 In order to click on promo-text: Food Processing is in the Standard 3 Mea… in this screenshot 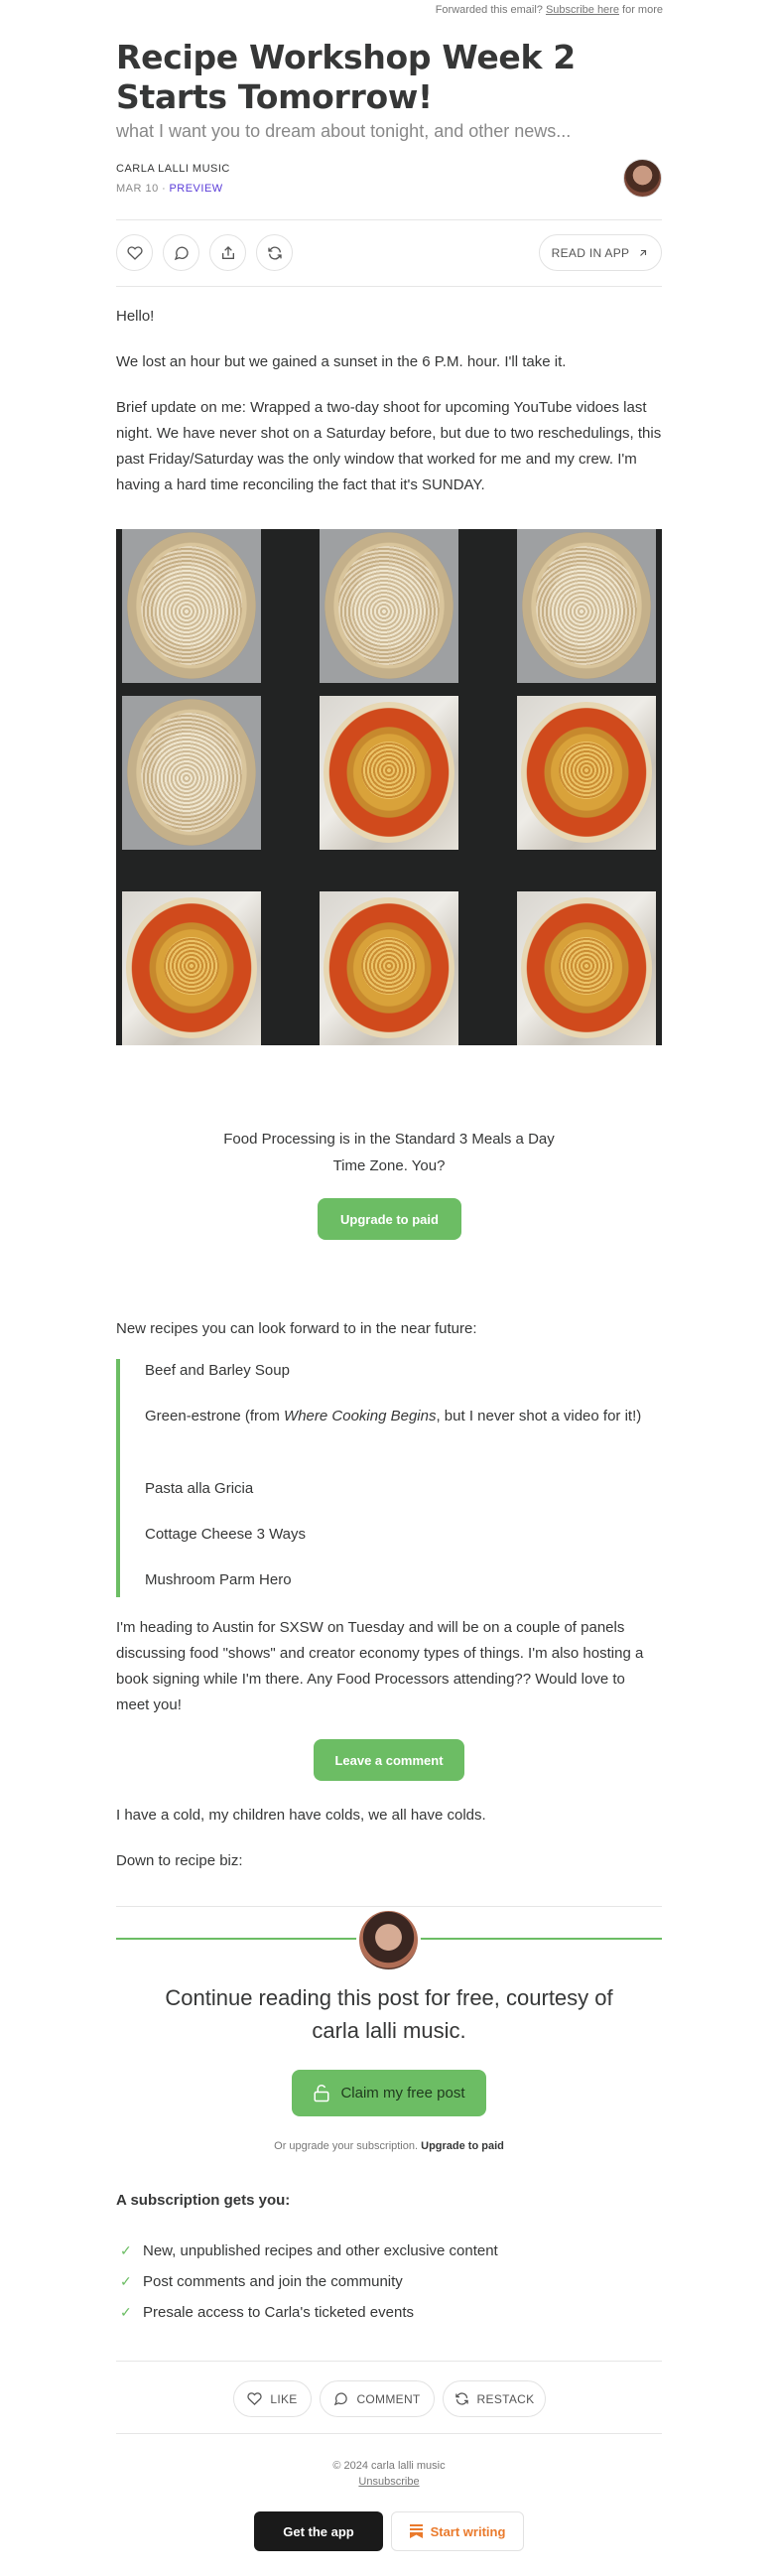, I will do `click(389, 1152)`.